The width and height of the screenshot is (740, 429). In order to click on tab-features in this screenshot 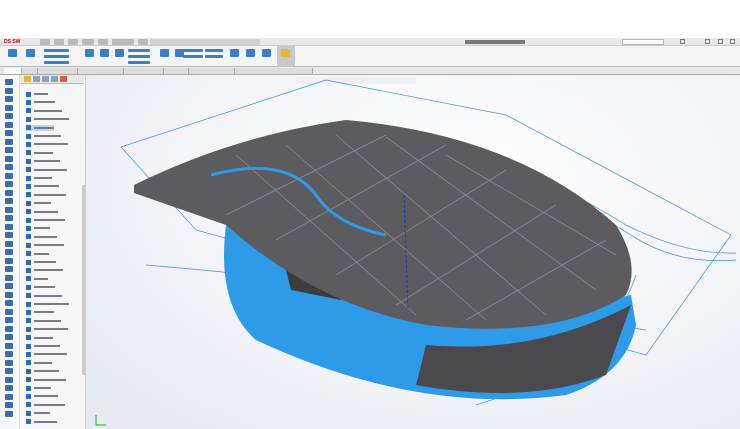, I will do `click(13, 71)`.